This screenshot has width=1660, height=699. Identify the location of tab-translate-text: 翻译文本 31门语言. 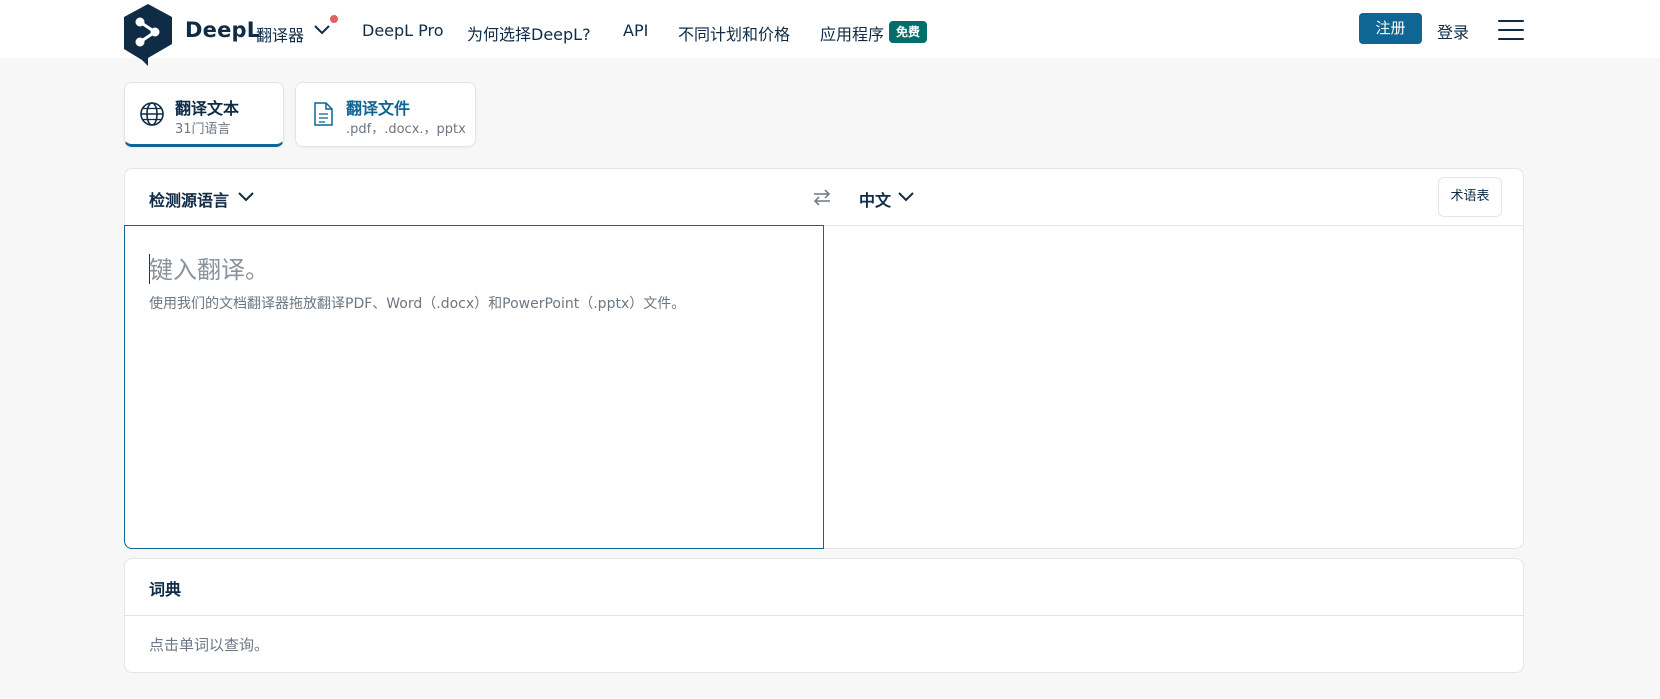
(204, 114).